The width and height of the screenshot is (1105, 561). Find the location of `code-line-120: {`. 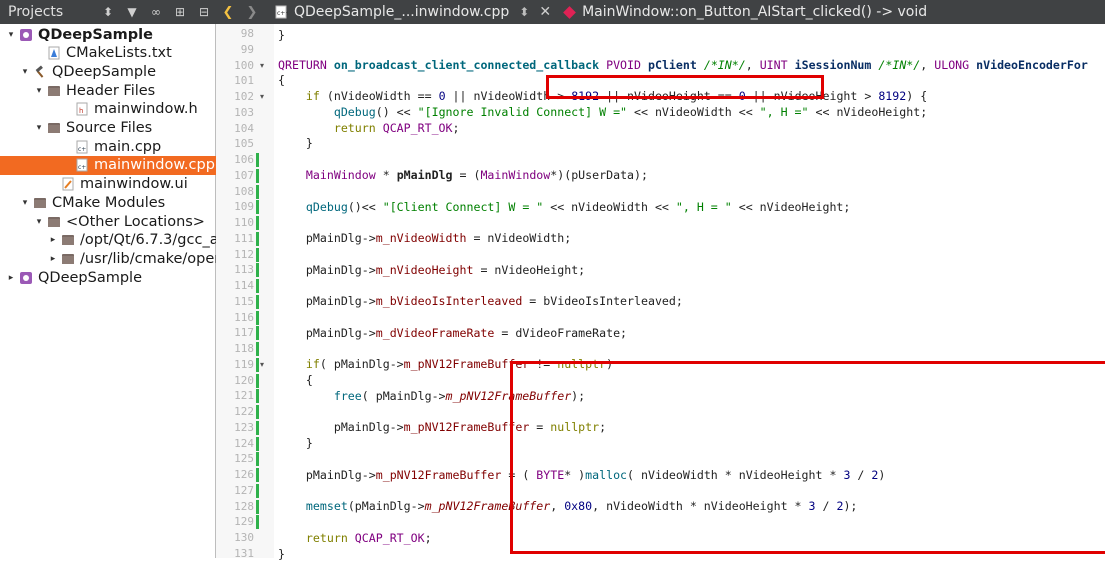

code-line-120: { is located at coordinates (309, 380).